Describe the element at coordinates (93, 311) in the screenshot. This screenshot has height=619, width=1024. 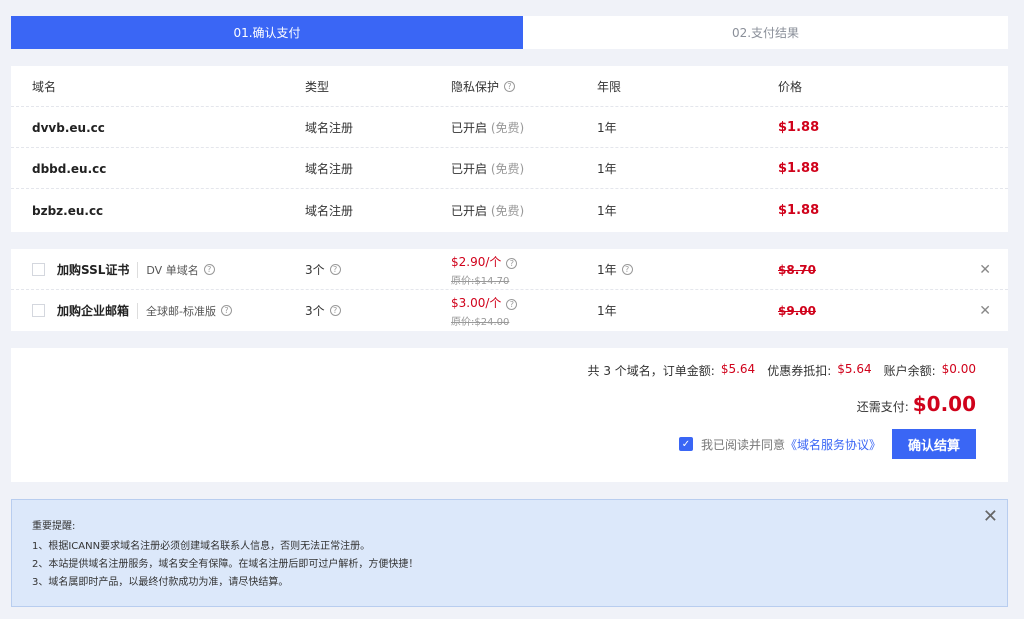
I see `addon-title: 加购企业邮箱` at that location.